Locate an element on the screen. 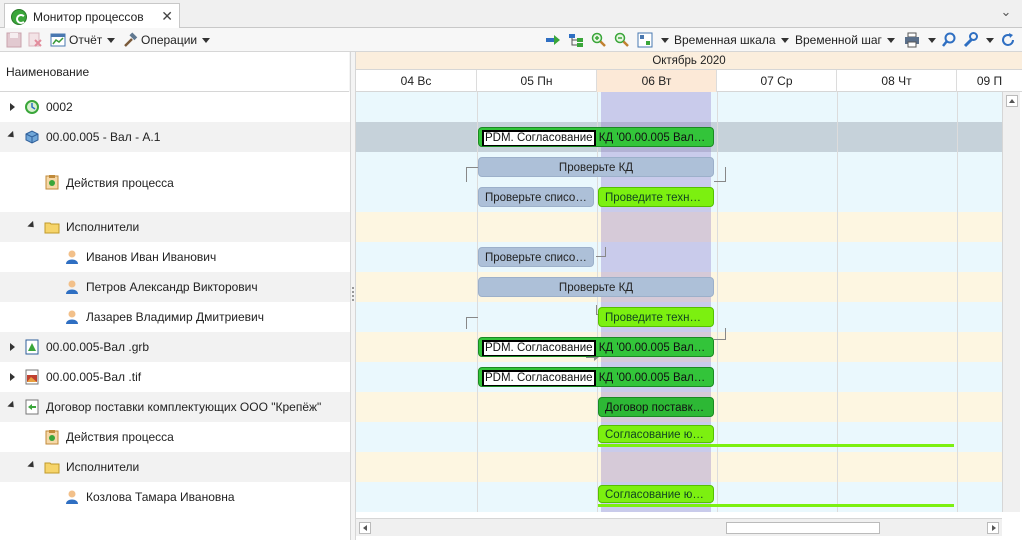 The height and width of the screenshot is (540, 1022). zoom-out-icon is located at coordinates (621, 39).